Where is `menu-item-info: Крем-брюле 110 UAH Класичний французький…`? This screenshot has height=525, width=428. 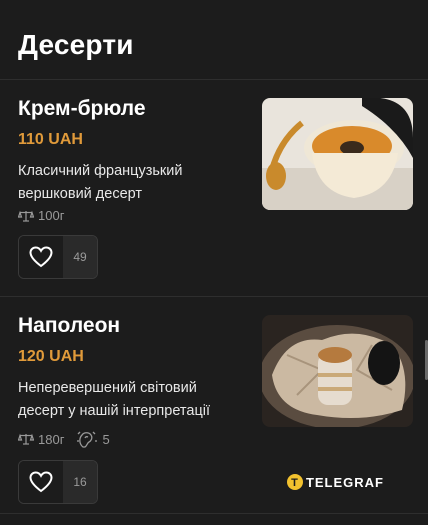
menu-item-info: Крем-брюле 110 UAH Класичний французький… is located at coordinates (135, 151).